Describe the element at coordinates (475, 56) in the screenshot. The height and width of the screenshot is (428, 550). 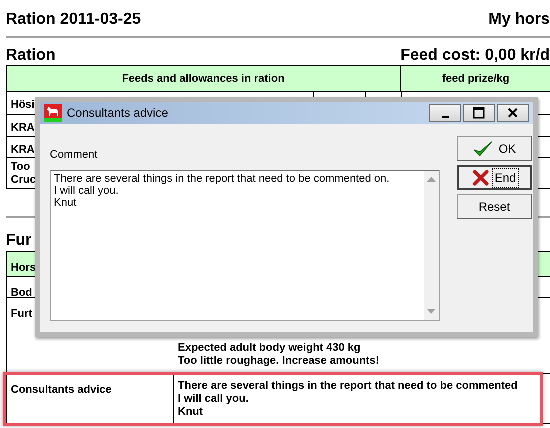
I see `feed-cost: Feed cost: 0,00 kr/d` at that location.